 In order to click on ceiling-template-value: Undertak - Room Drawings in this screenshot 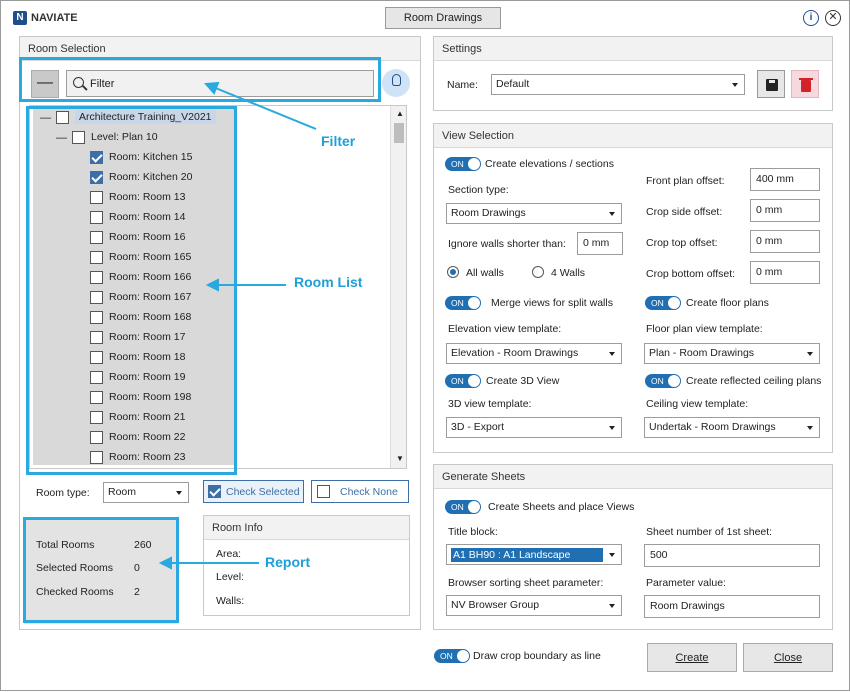, I will do `click(712, 427)`.